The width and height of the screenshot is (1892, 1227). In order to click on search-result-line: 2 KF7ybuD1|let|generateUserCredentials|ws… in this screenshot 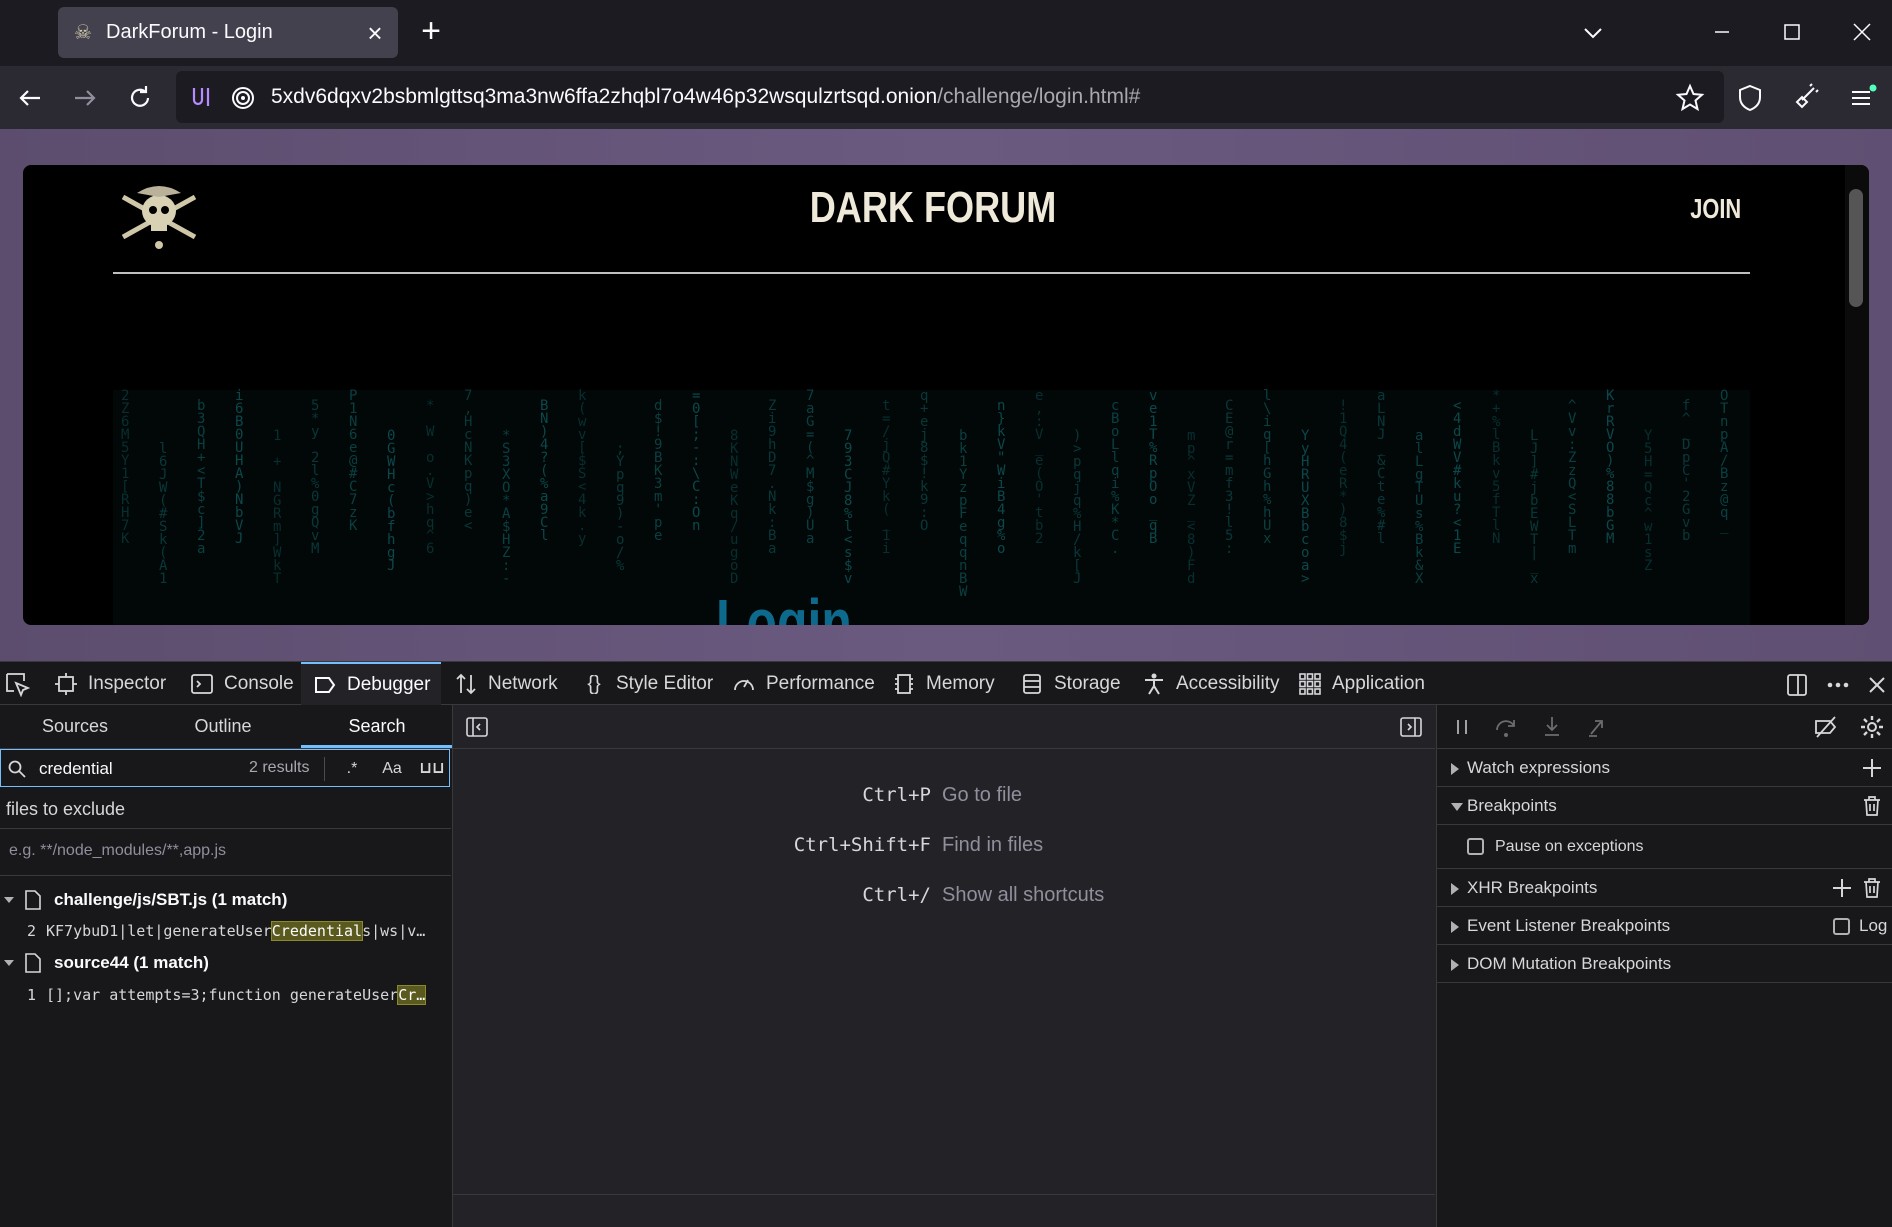, I will do `click(226, 931)`.